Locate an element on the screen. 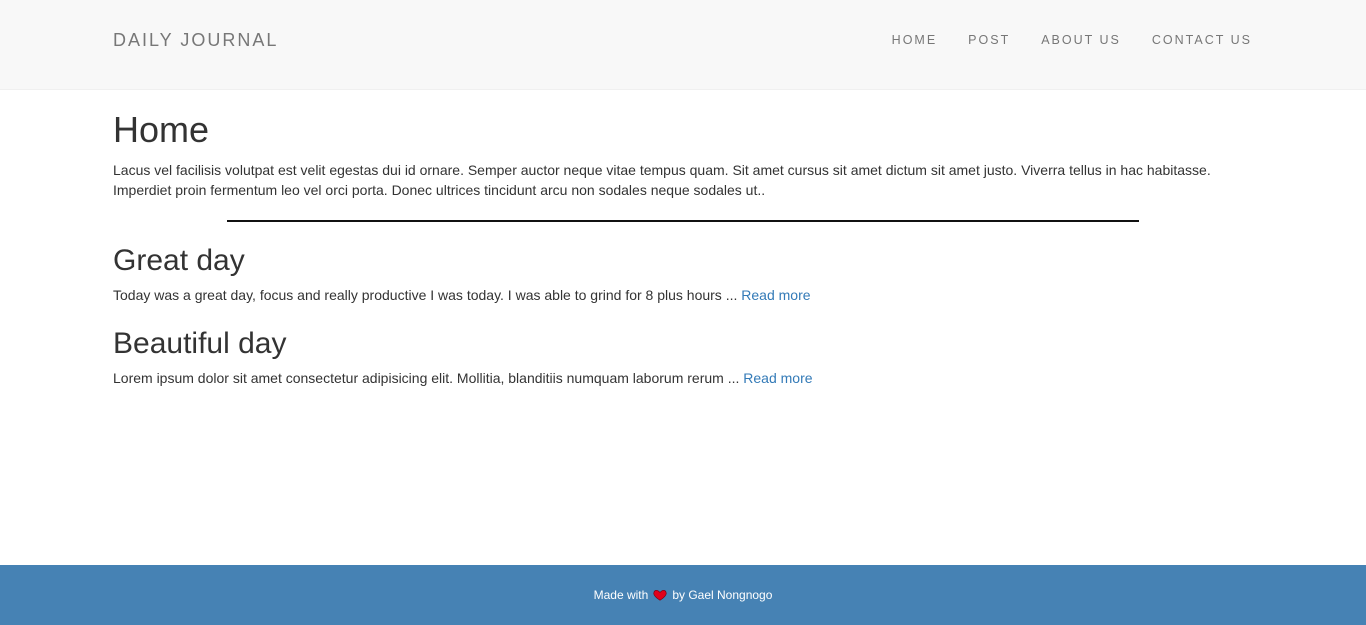 This screenshot has width=1366, height=625. nav-link-home: HOME is located at coordinates (915, 40).